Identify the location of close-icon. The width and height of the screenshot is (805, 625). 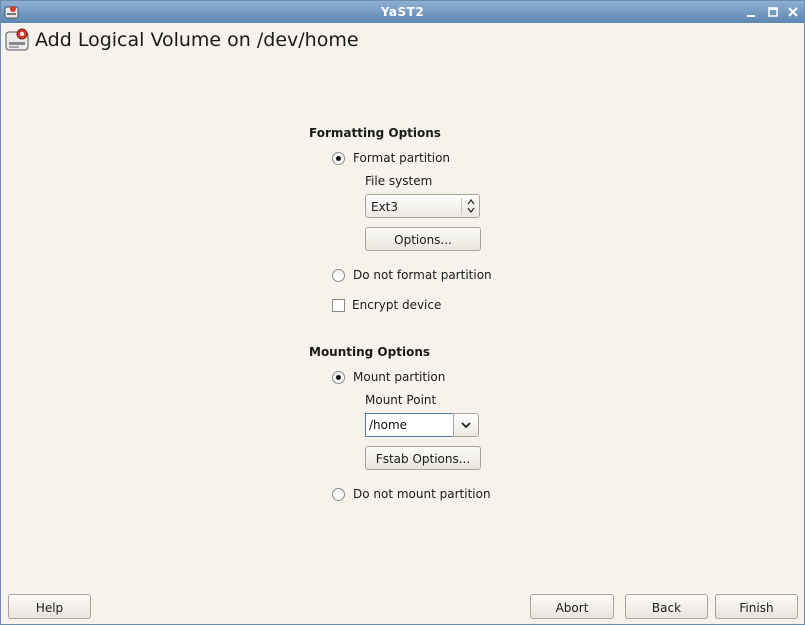
(793, 12).